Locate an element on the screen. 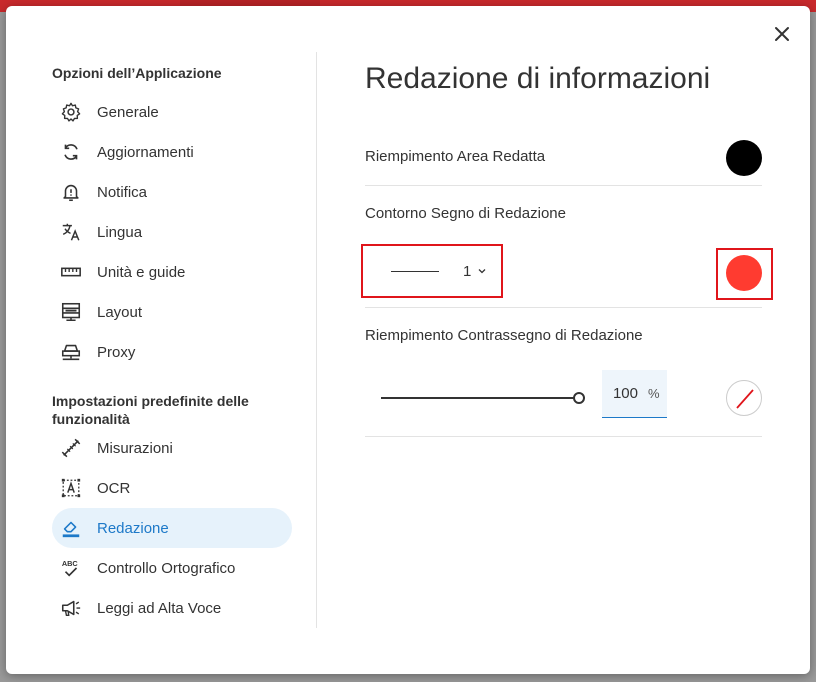  sidebar-item-label: Redazione is located at coordinates (133, 528).